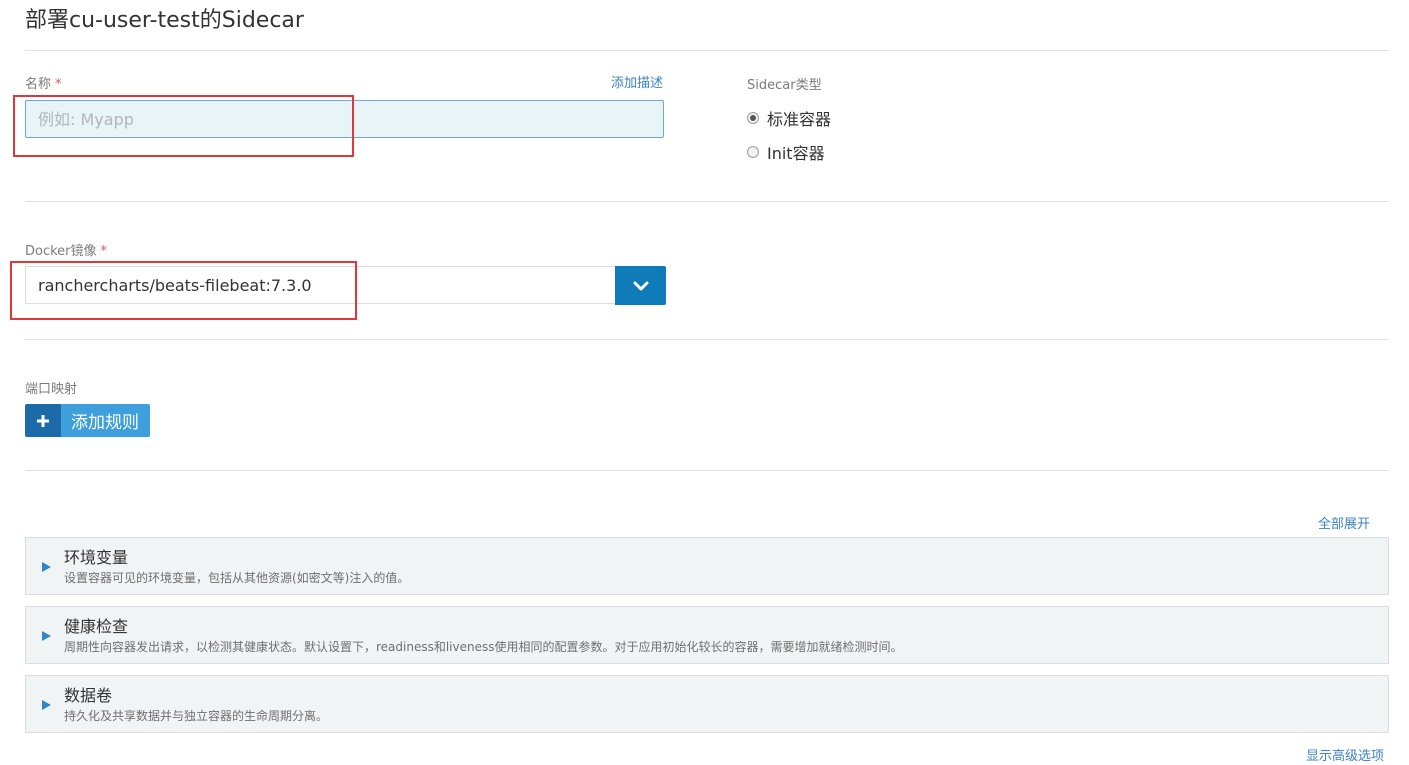 This screenshot has width=1409, height=765. Describe the element at coordinates (784, 85) in the screenshot. I see `sidecar-type-label: Sidecar类型` at that location.